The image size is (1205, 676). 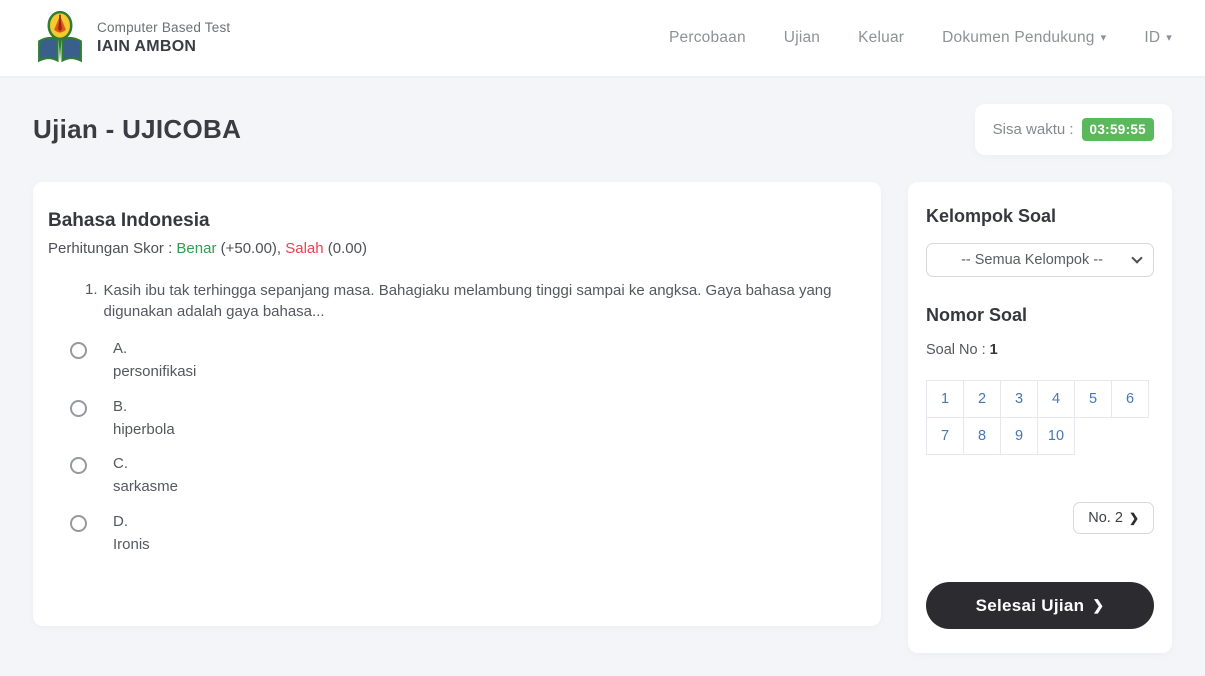 I want to click on option-letter: B., so click(x=120, y=406).